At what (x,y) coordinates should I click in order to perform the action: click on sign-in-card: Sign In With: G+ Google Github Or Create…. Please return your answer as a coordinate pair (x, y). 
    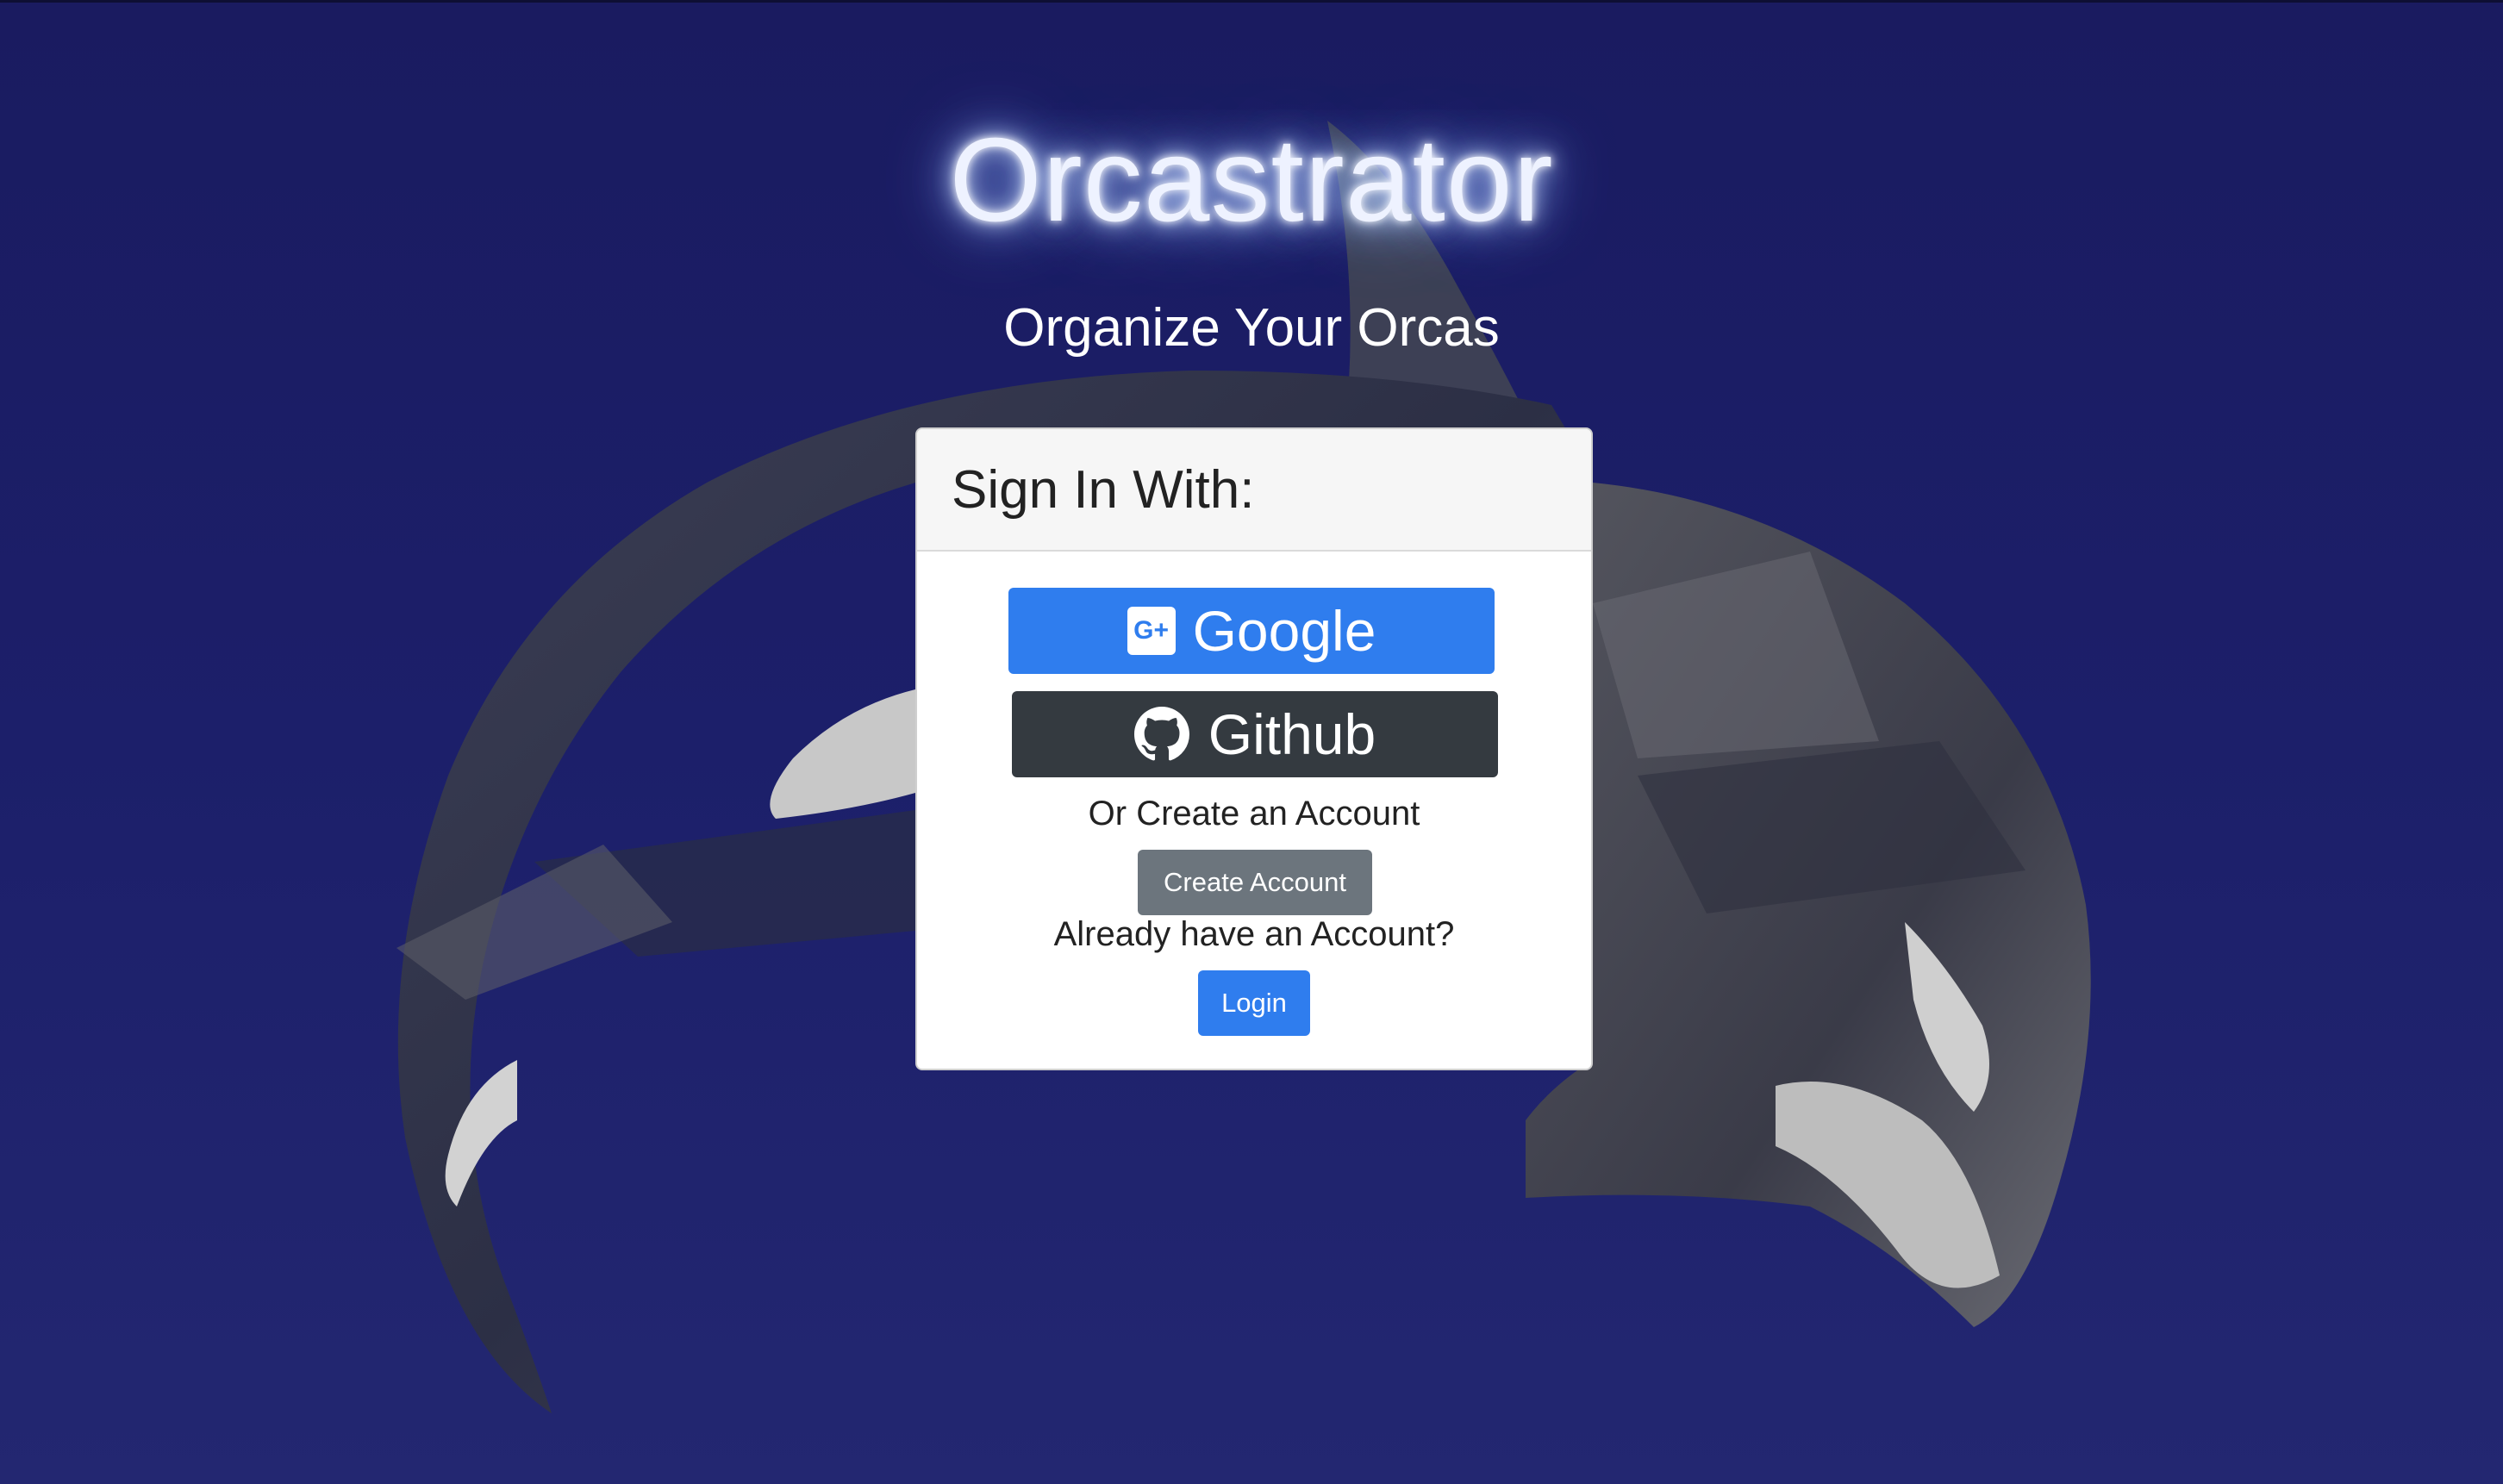
    Looking at the image, I should click on (1254, 749).